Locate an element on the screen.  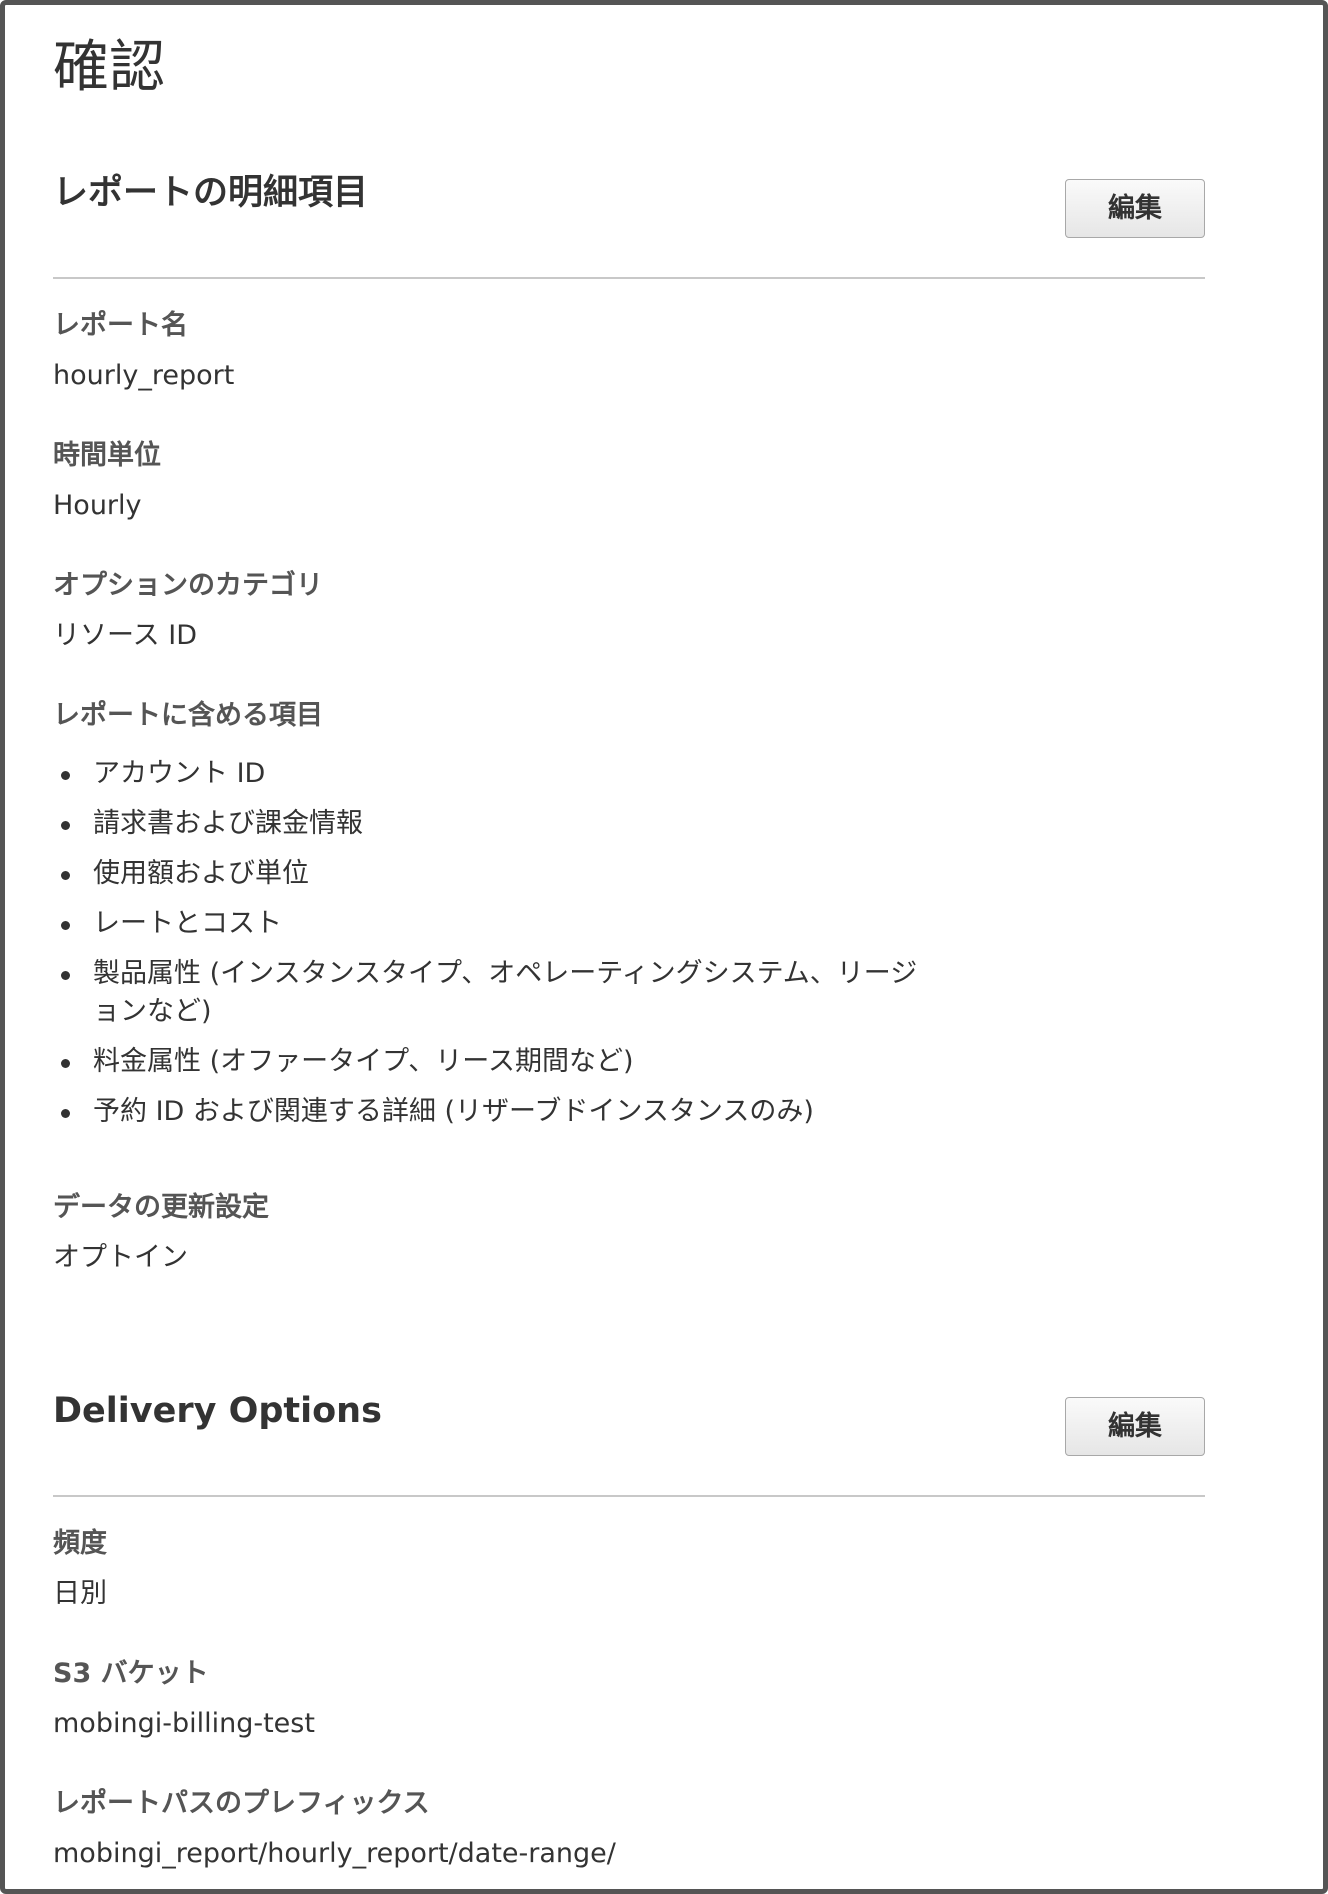
report-details-header: レポートの明細項目 編集 is located at coordinates (629, 223).